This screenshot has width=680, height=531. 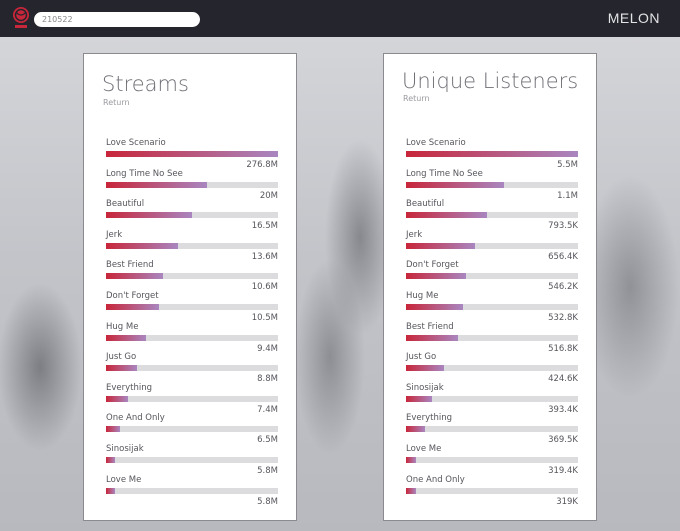 I want to click on list-item: One And Only 6.5M, so click(x=192, y=429).